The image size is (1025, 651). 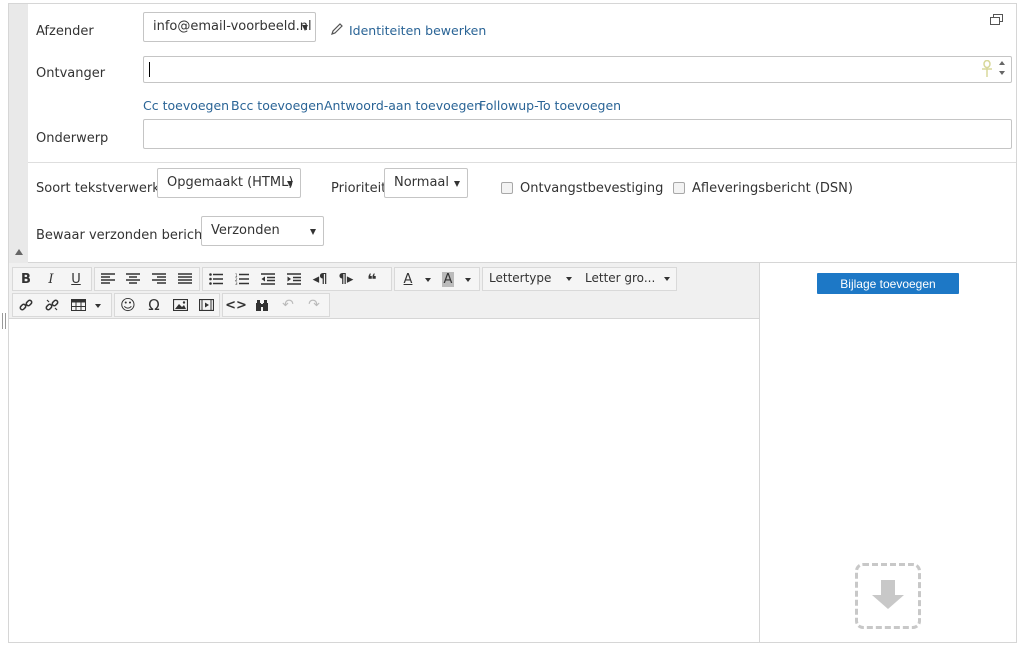 I want to click on font-family-value: Lettertype, so click(x=520, y=278).